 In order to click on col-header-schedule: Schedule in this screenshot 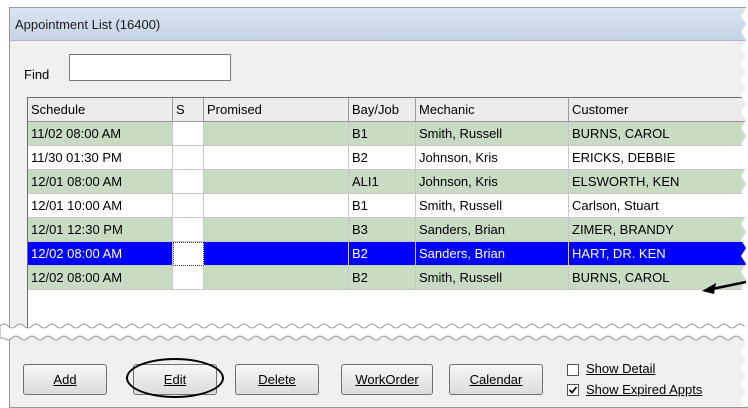, I will do `click(100, 109)`.